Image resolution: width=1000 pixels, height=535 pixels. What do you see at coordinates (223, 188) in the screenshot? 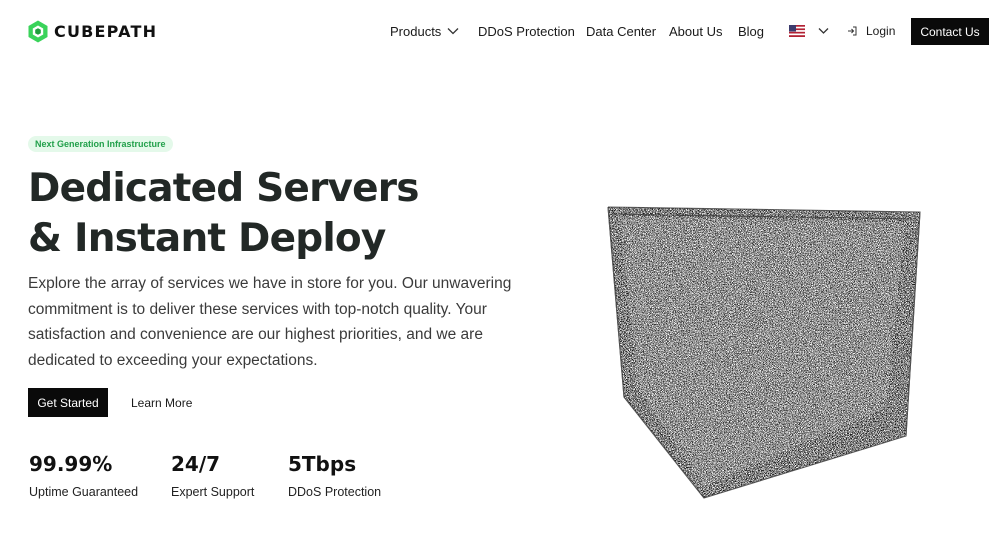
I see `headline-line-1: Dedicated Servers` at bounding box center [223, 188].